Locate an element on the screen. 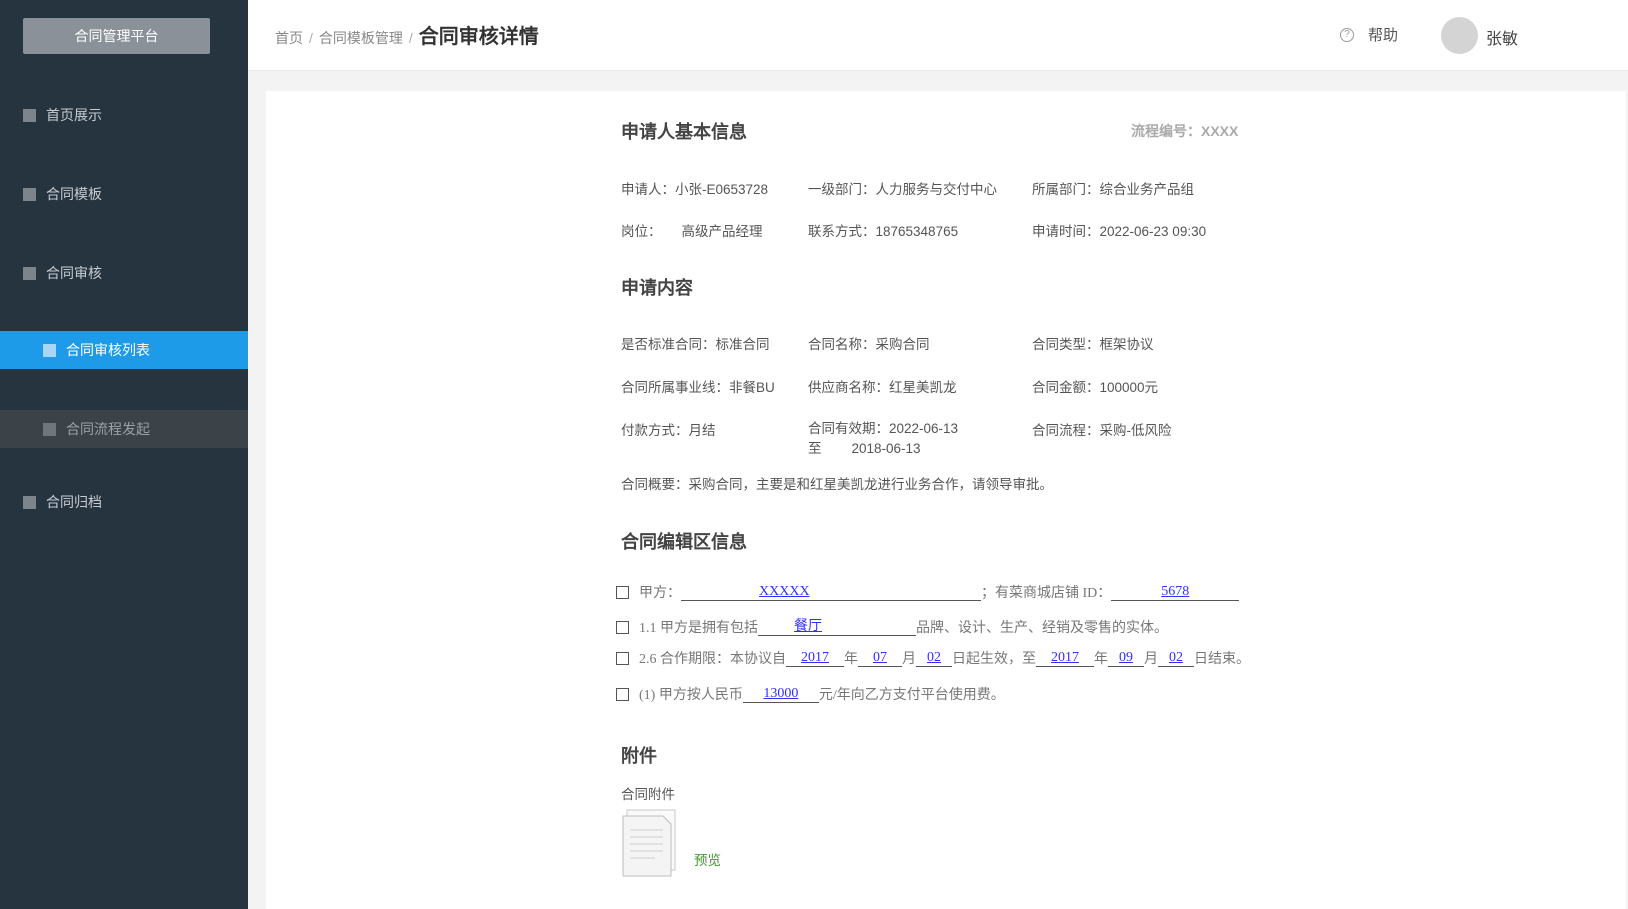 The width and height of the screenshot is (1628, 909). contact-field: 联系方式：18765348765 is located at coordinates (883, 231).